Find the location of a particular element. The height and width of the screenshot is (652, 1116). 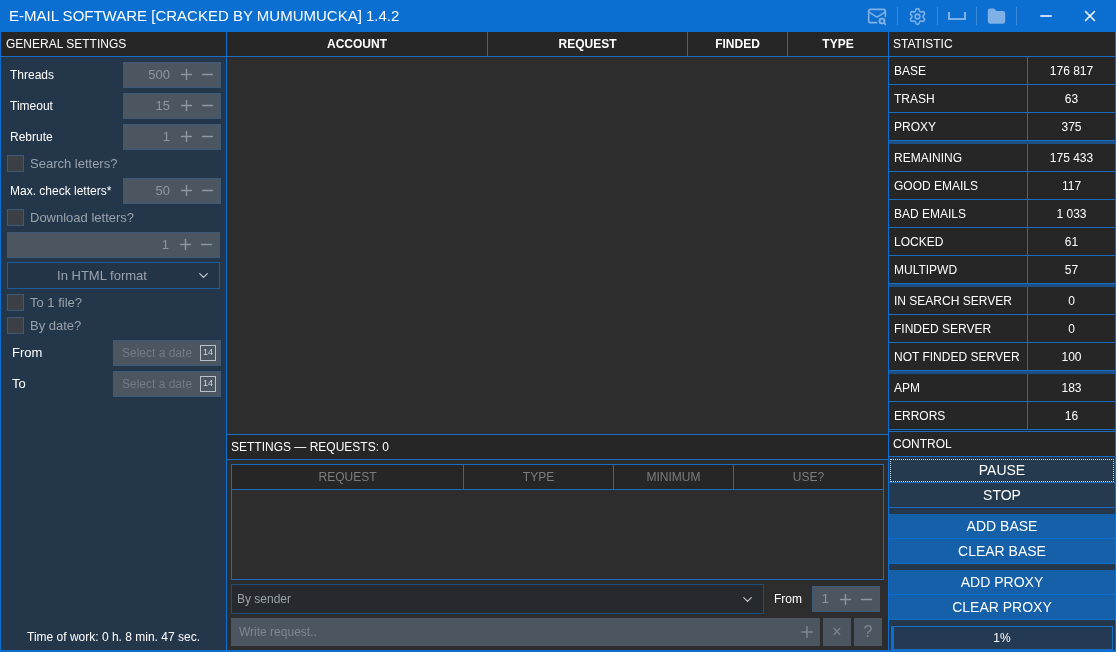

from-label: From is located at coordinates (788, 599).